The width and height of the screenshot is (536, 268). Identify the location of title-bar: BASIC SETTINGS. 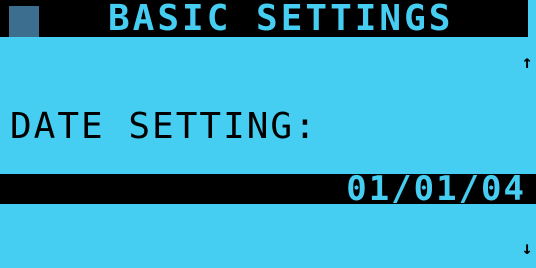
(264, 18).